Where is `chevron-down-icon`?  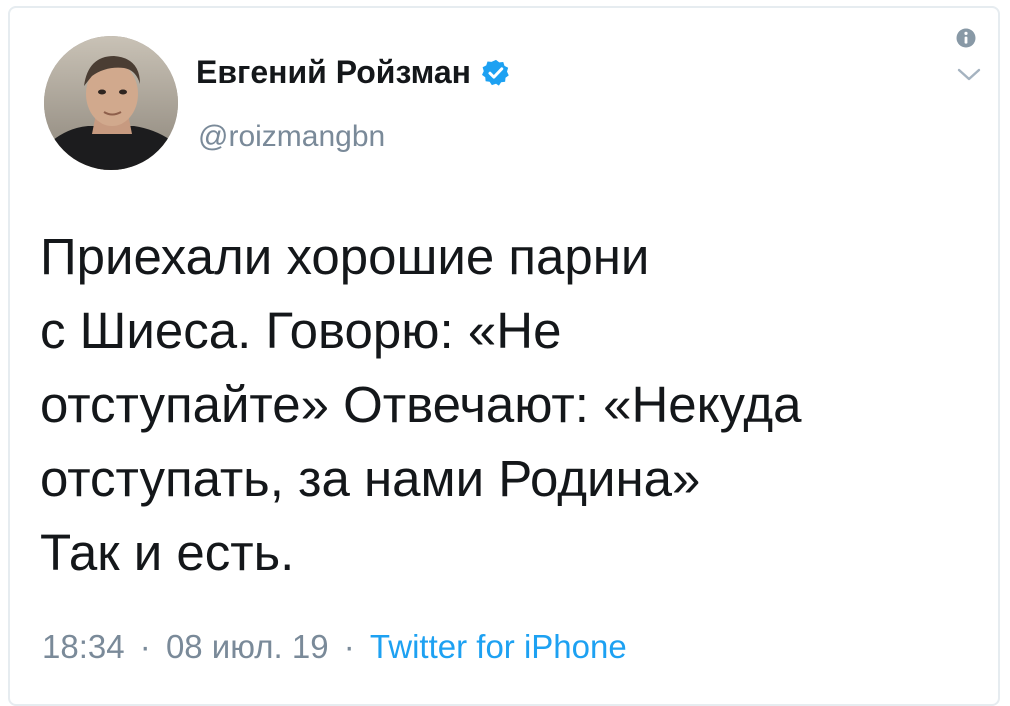 chevron-down-icon is located at coordinates (969, 75).